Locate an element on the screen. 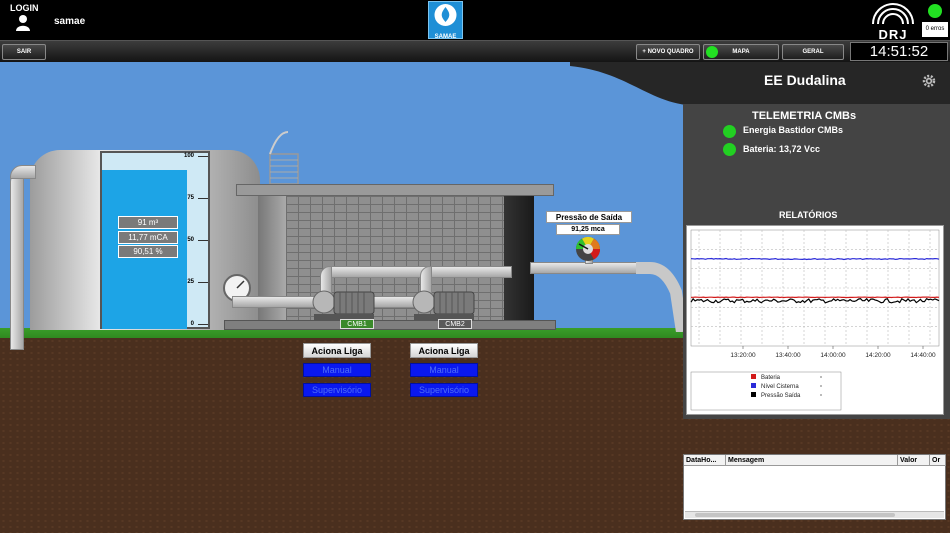 This screenshot has height=533, width=950. drj-arcs-icon is located at coordinates (893, 14).